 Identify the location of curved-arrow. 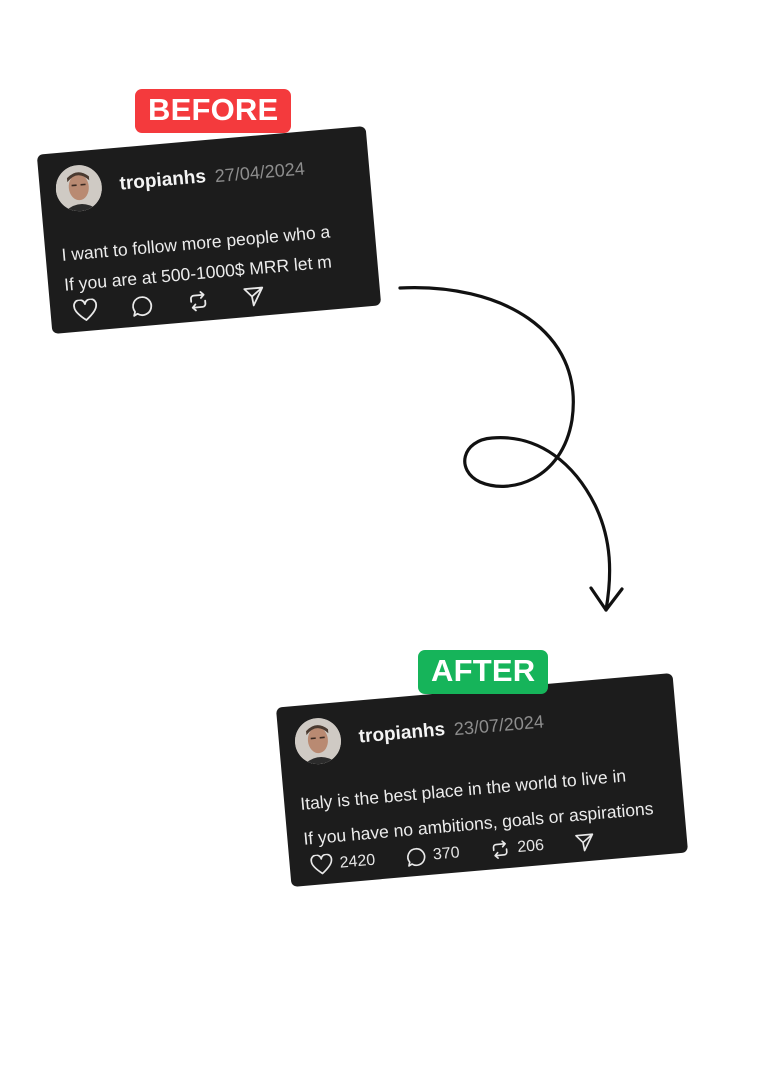
(511, 449).